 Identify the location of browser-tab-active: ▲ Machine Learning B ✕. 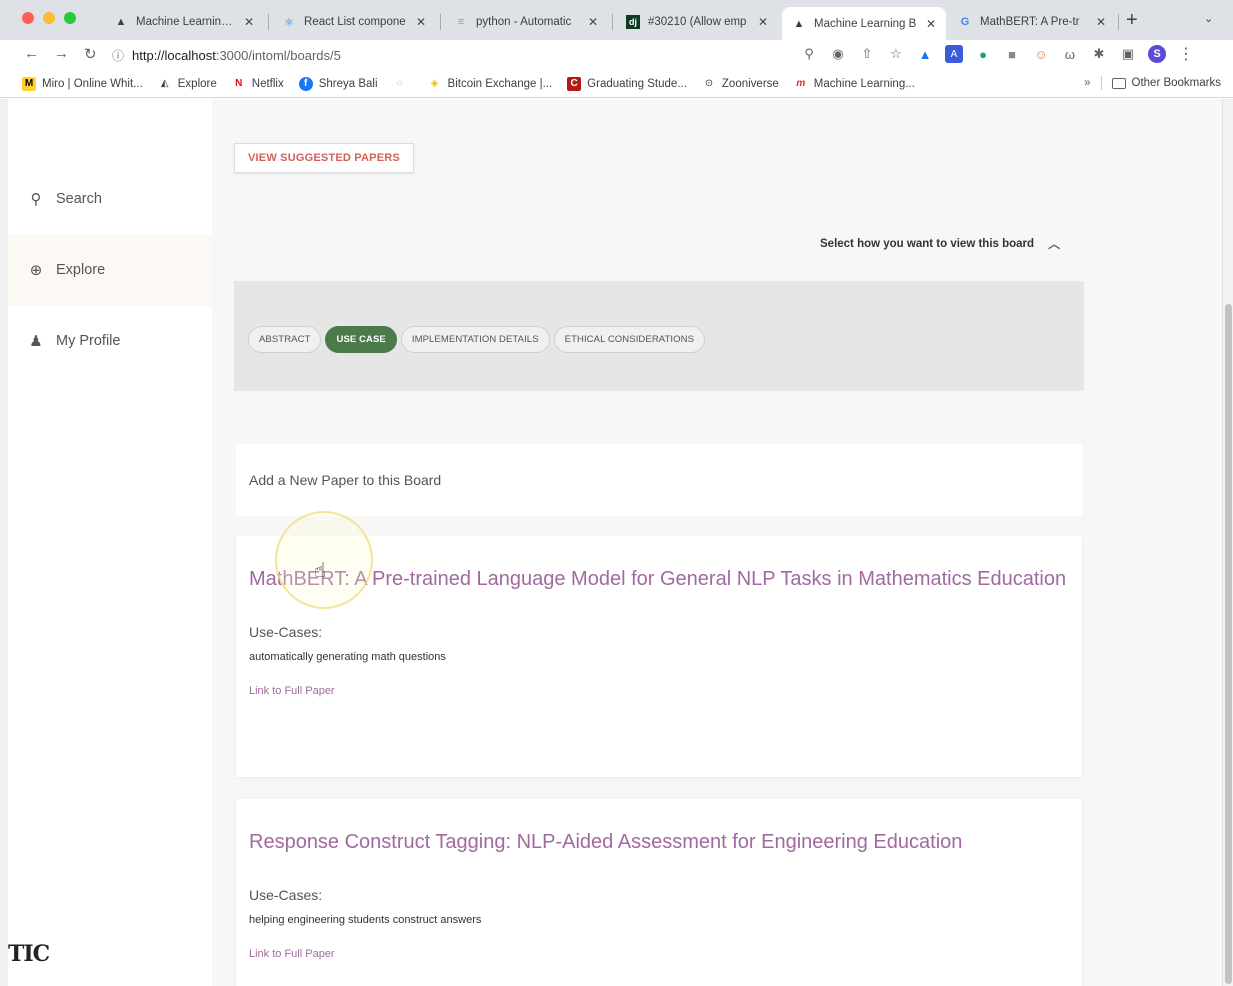
(864, 23).